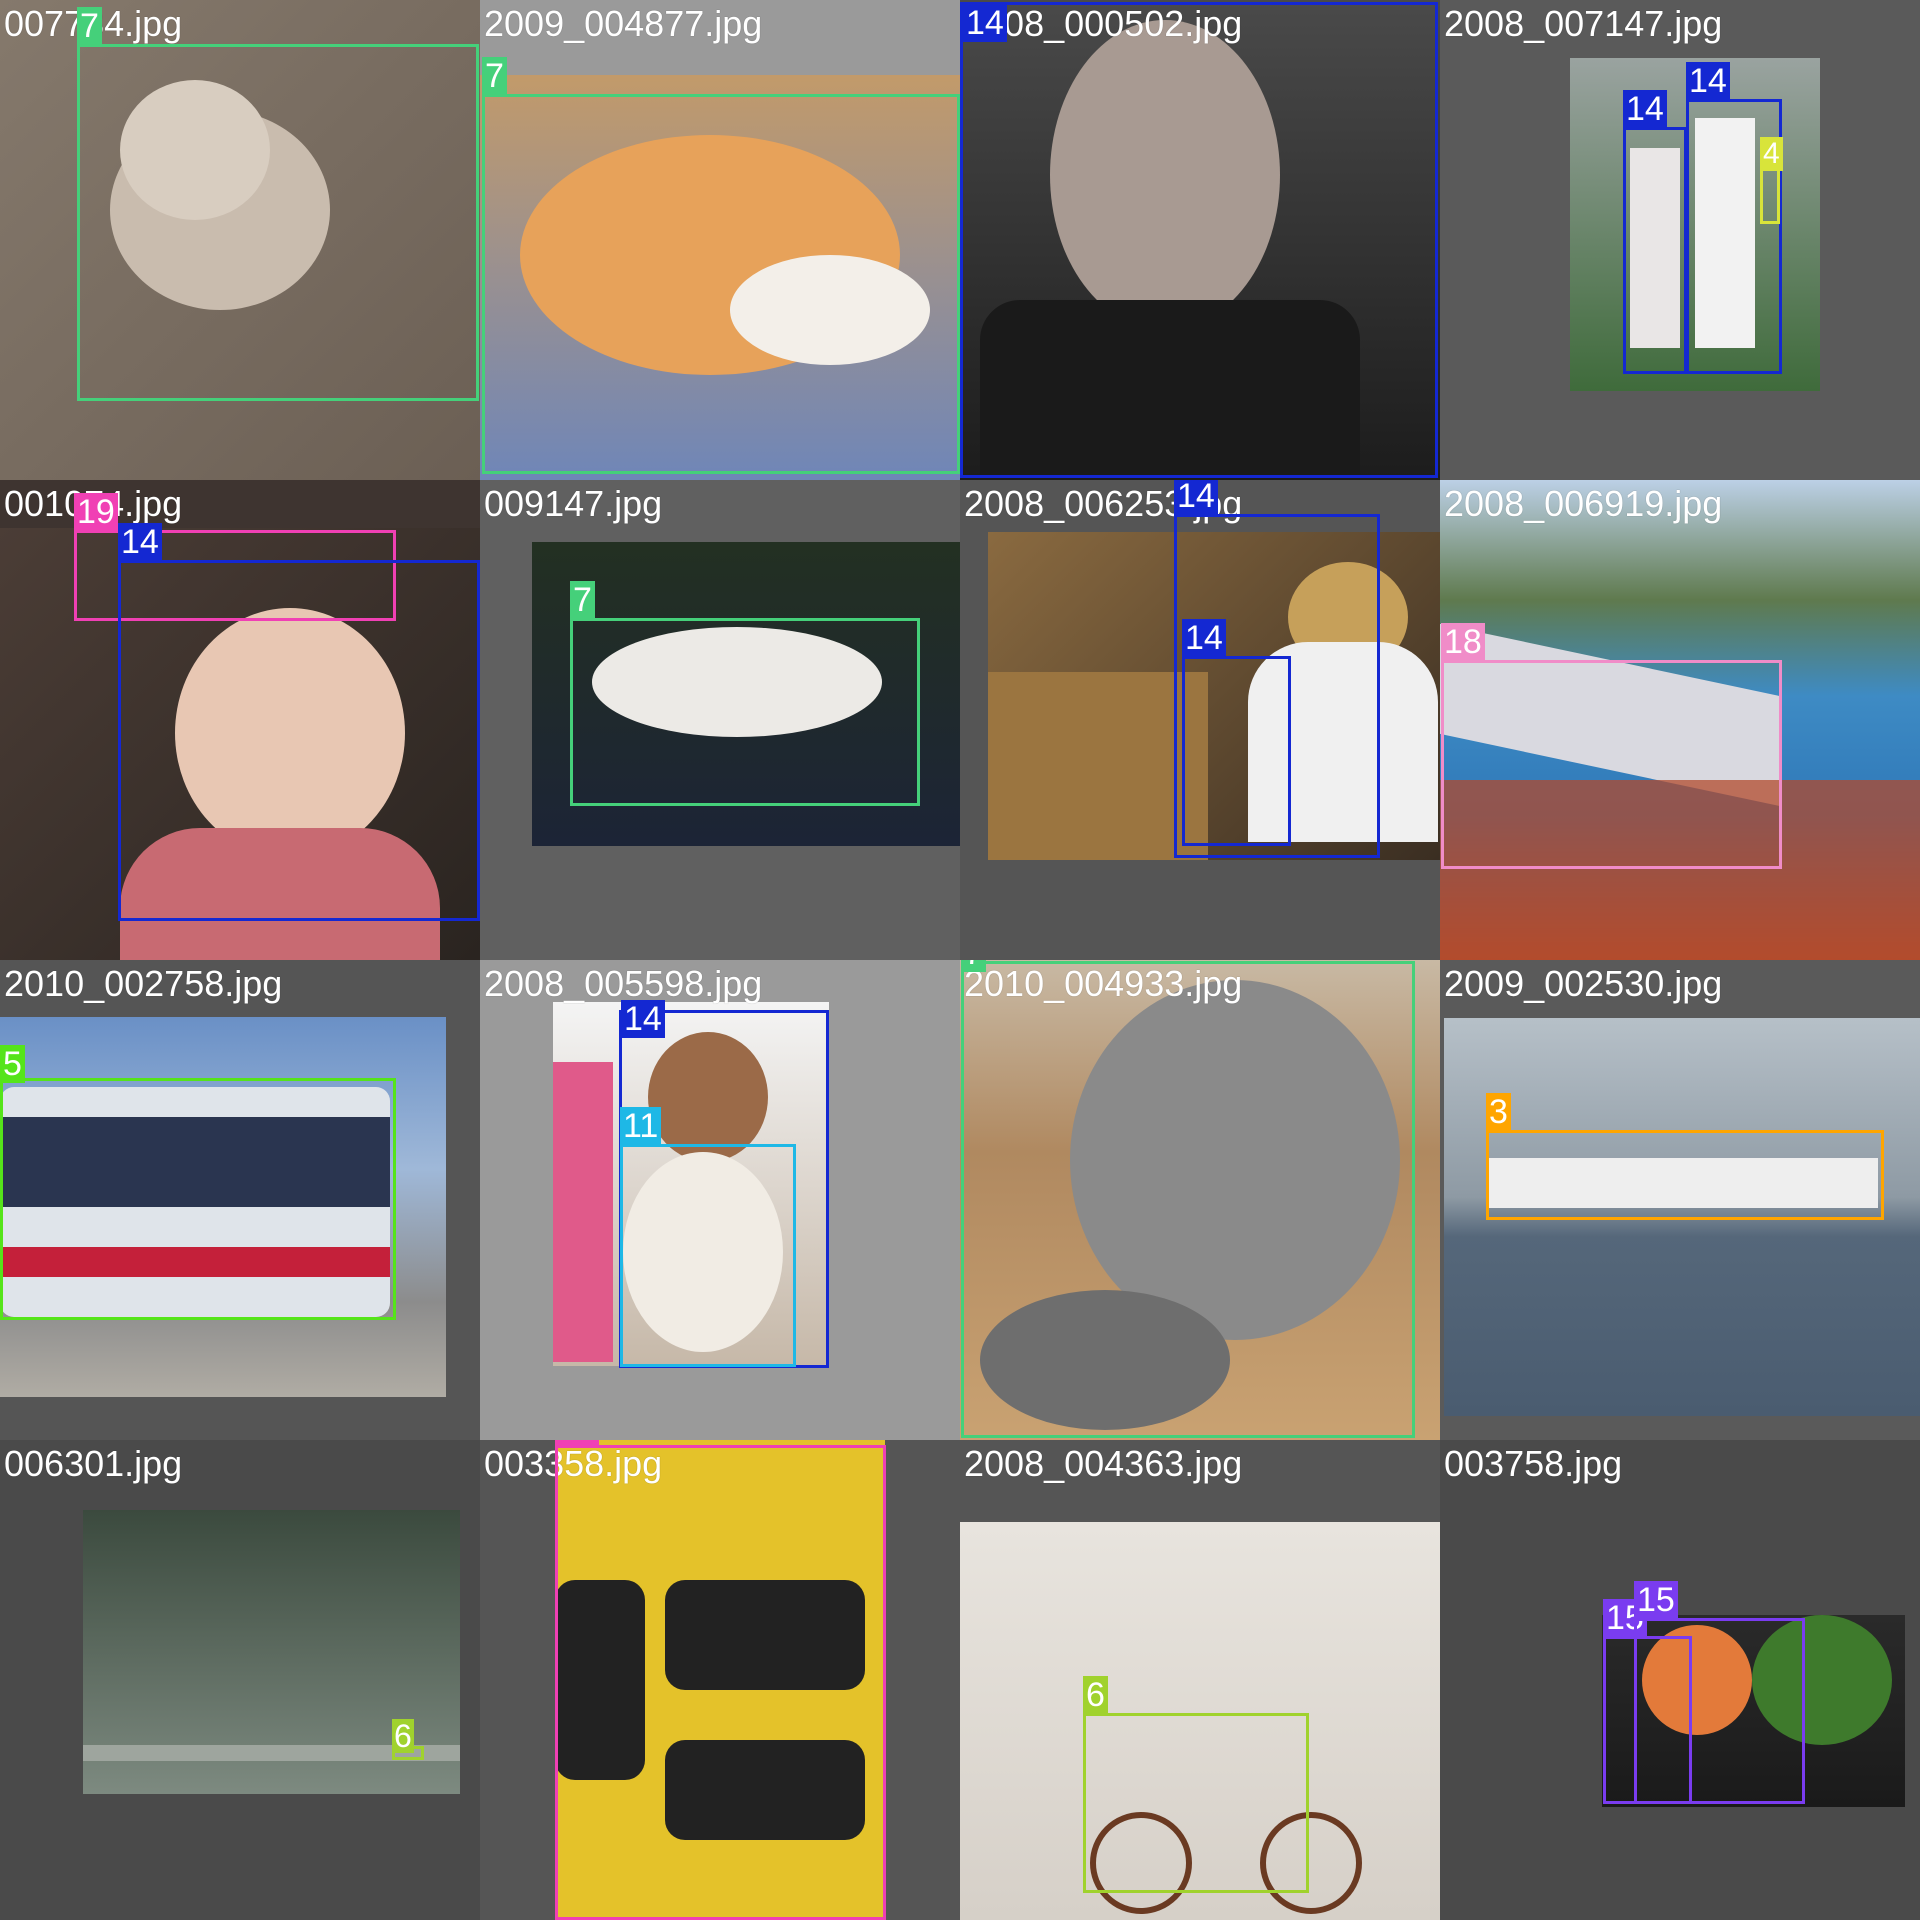 The width and height of the screenshot is (1920, 1920). Describe the element at coordinates (198, 1182) in the screenshot. I see `bbox: 5` at that location.